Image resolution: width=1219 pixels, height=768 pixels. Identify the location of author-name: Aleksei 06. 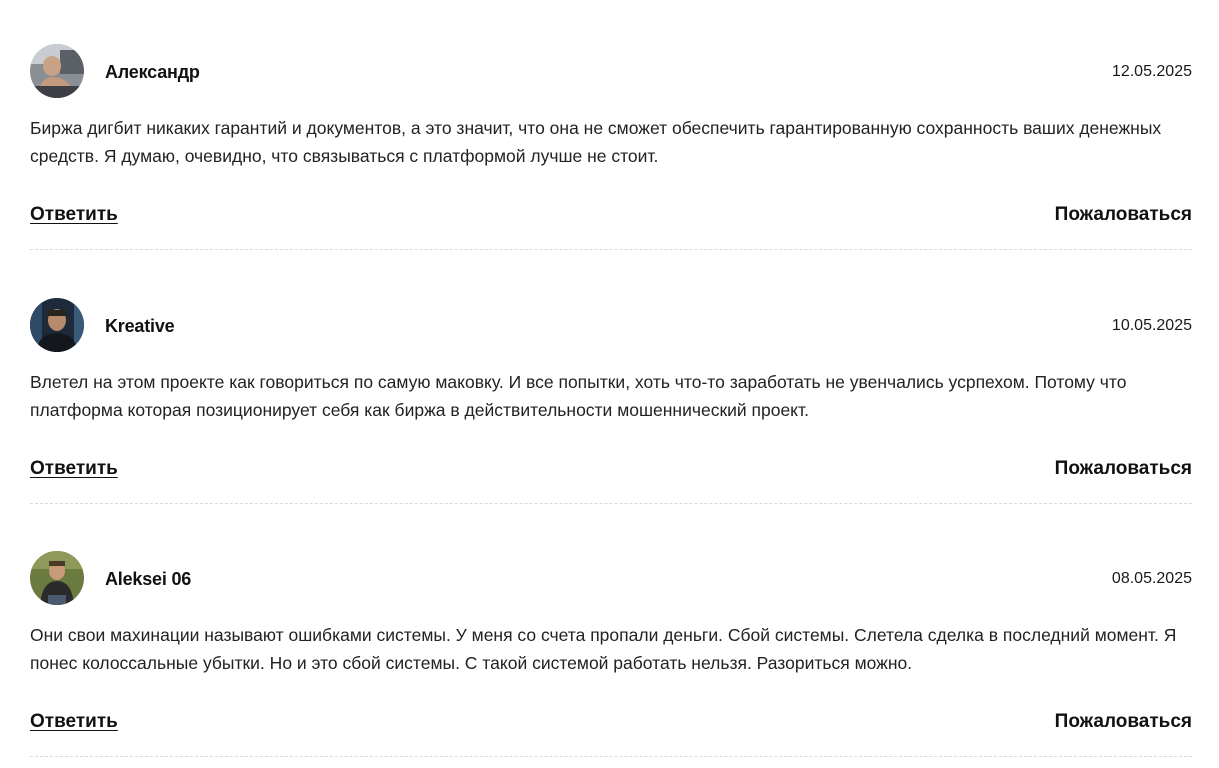
(148, 579).